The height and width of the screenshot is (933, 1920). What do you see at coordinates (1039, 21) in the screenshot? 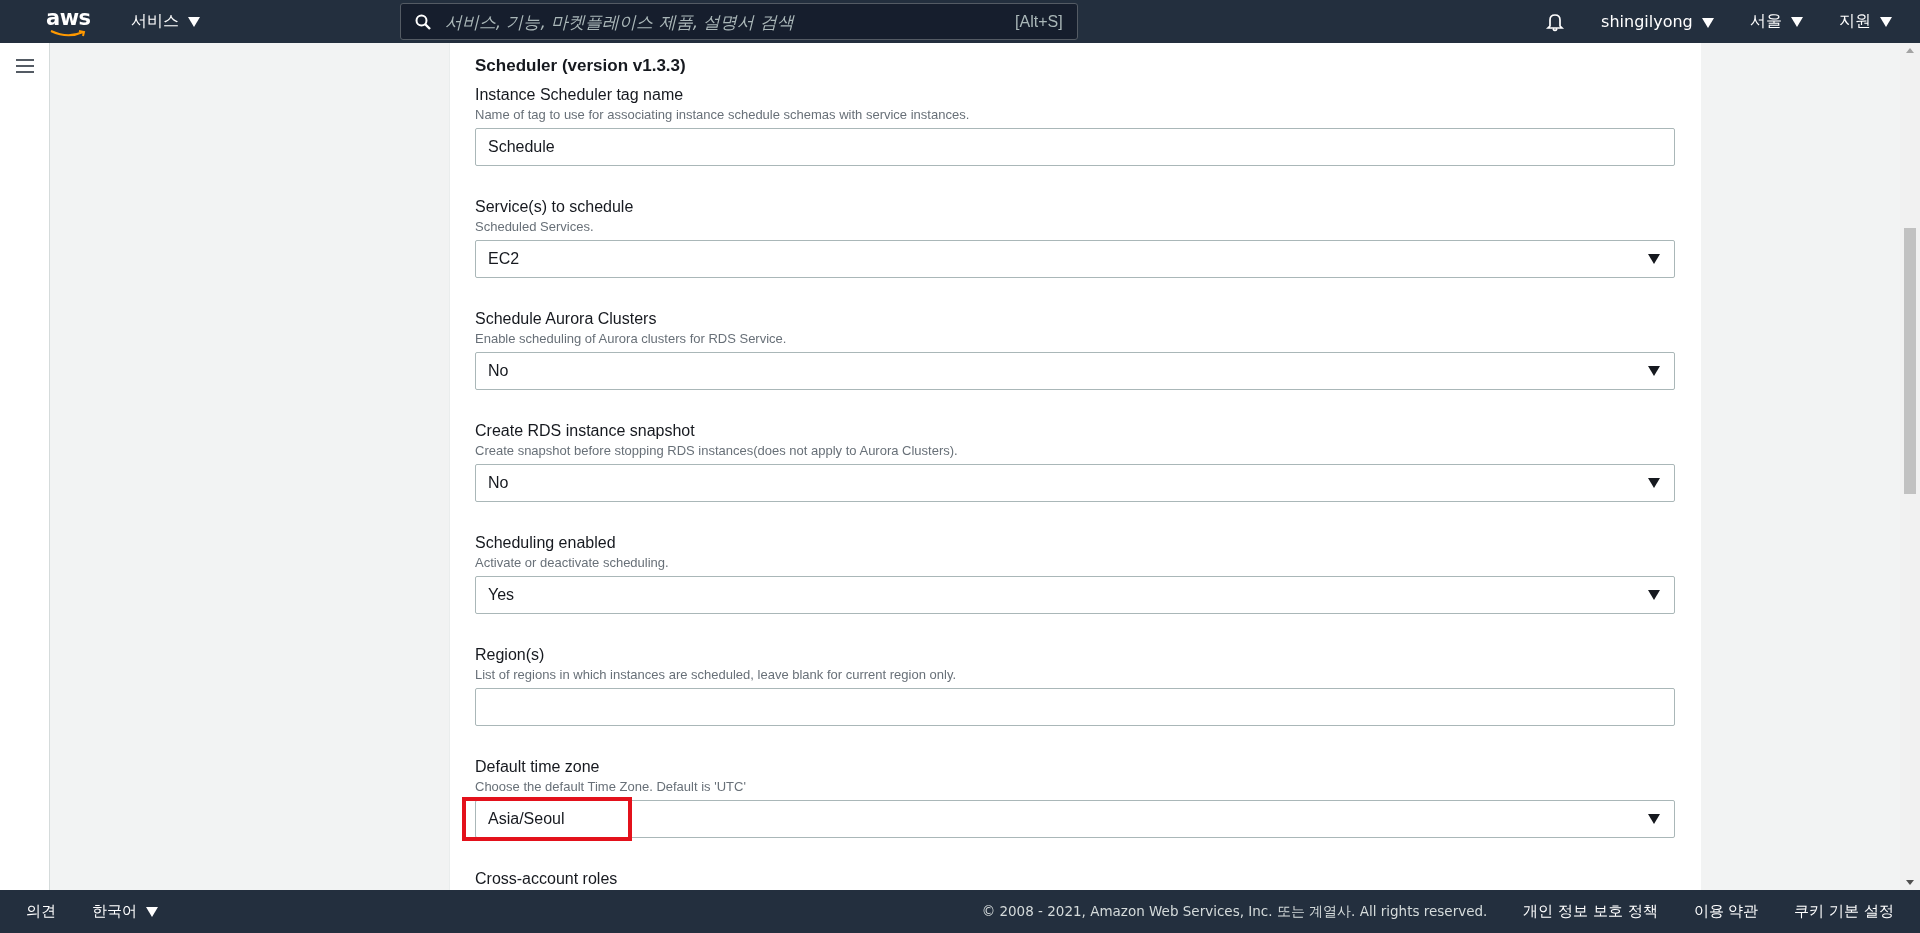
I see `shortcut-hint: [Alt+S]` at bounding box center [1039, 21].